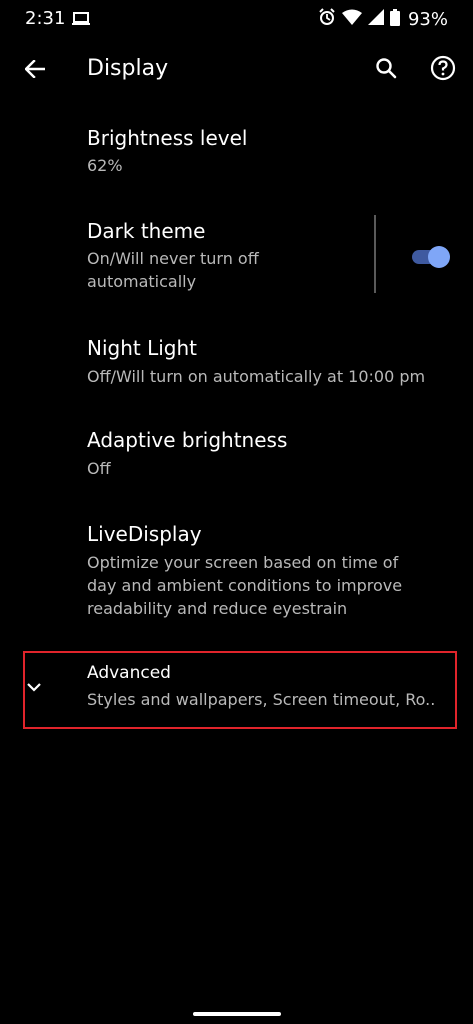 The width and height of the screenshot is (473, 1024). Describe the element at coordinates (99, 468) in the screenshot. I see `setting-summary: Off` at that location.